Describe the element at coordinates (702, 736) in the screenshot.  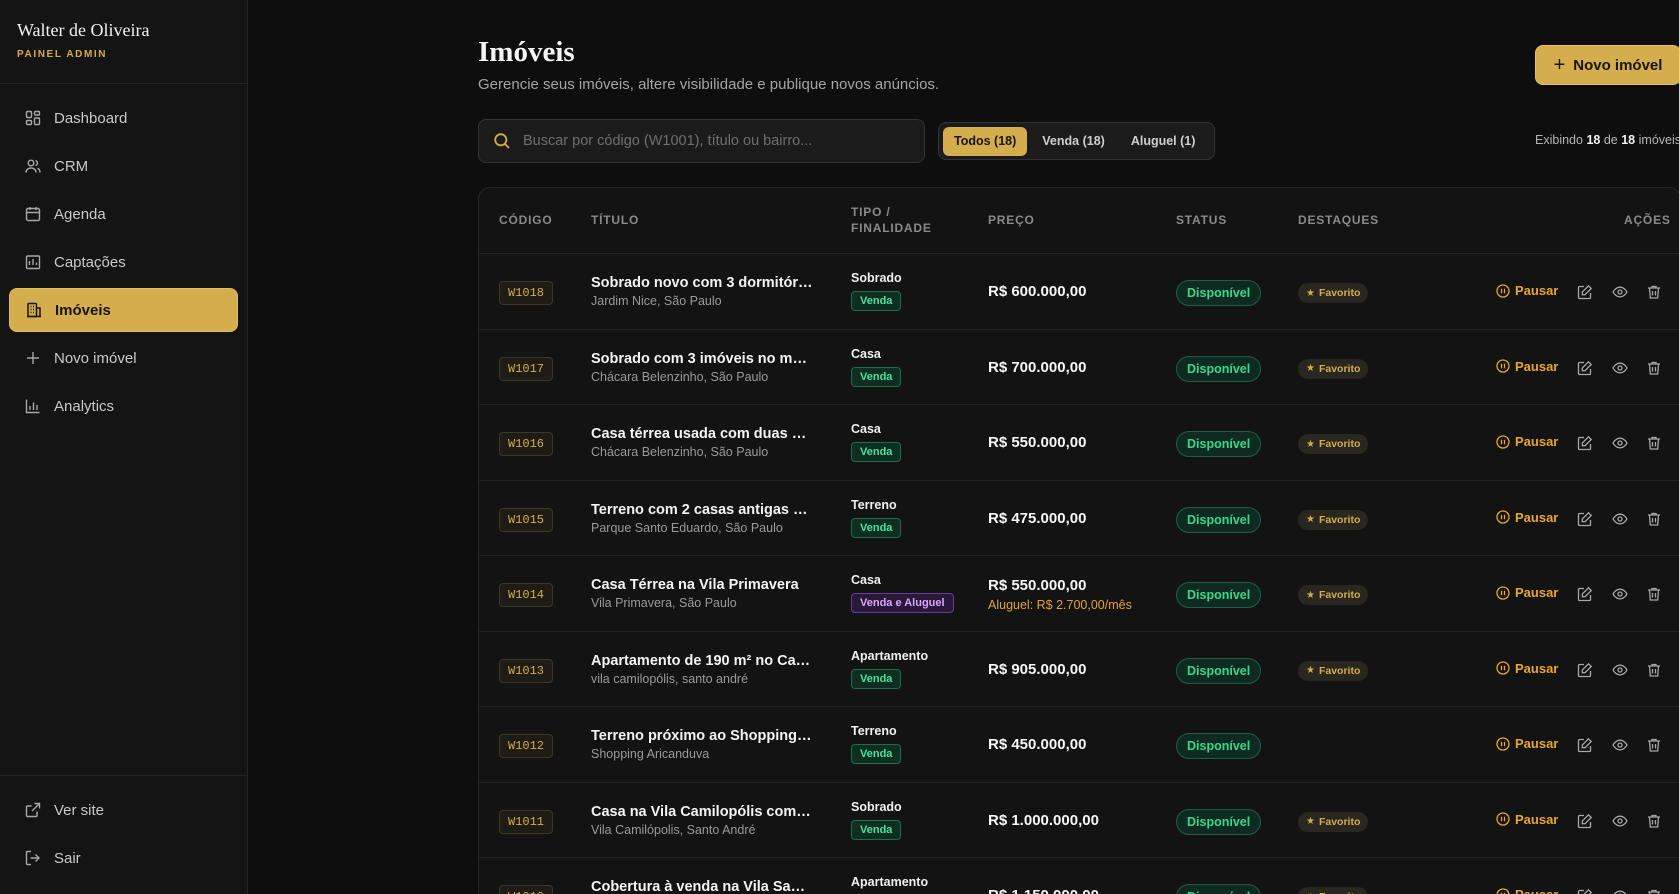
I see `property-title: Terreno próximo ao Shopping Aricanduva` at that location.